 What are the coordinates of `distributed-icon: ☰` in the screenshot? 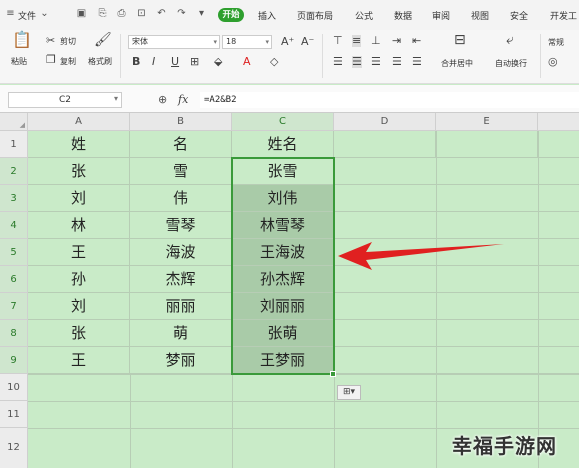 It's located at (417, 62).